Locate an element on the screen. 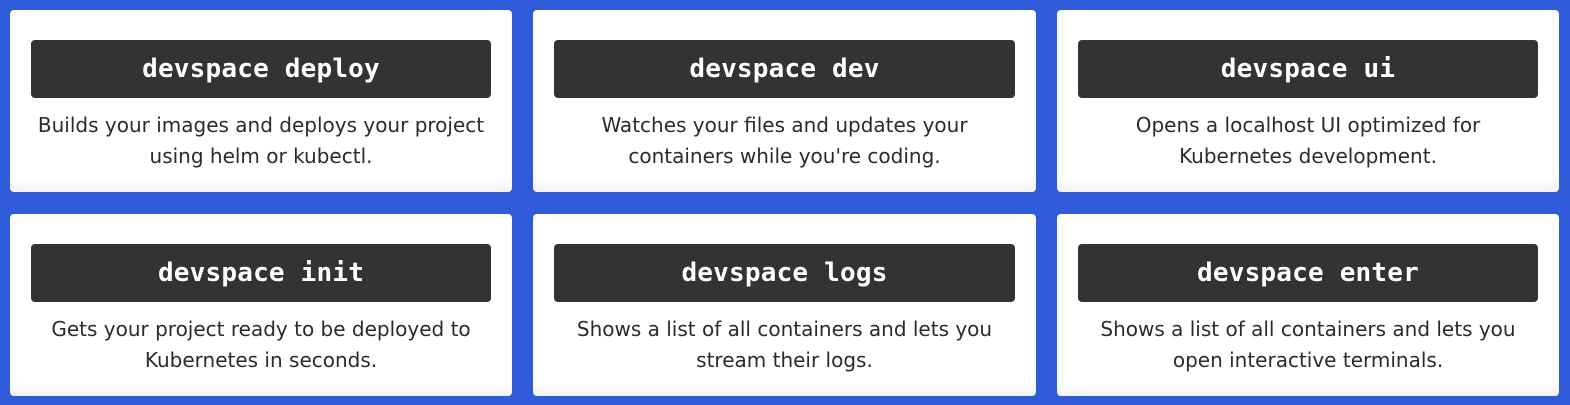  command-label: devspace ui is located at coordinates (1308, 69).